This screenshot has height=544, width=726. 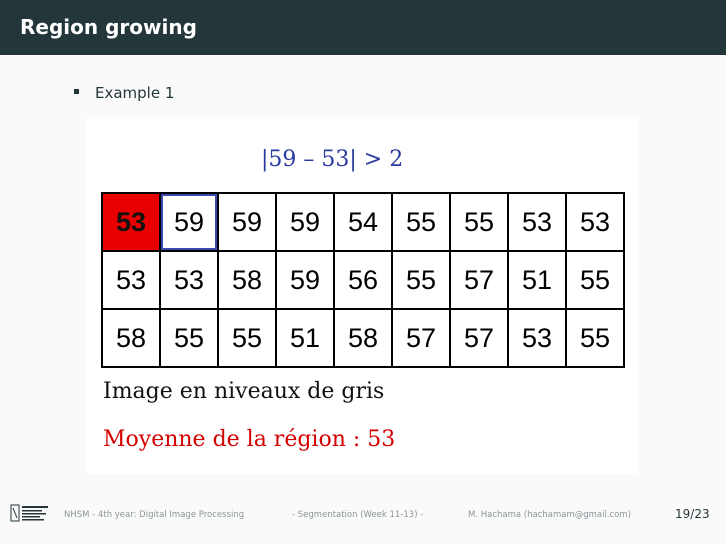 I want to click on grid-cell: 56, so click(x=363, y=280).